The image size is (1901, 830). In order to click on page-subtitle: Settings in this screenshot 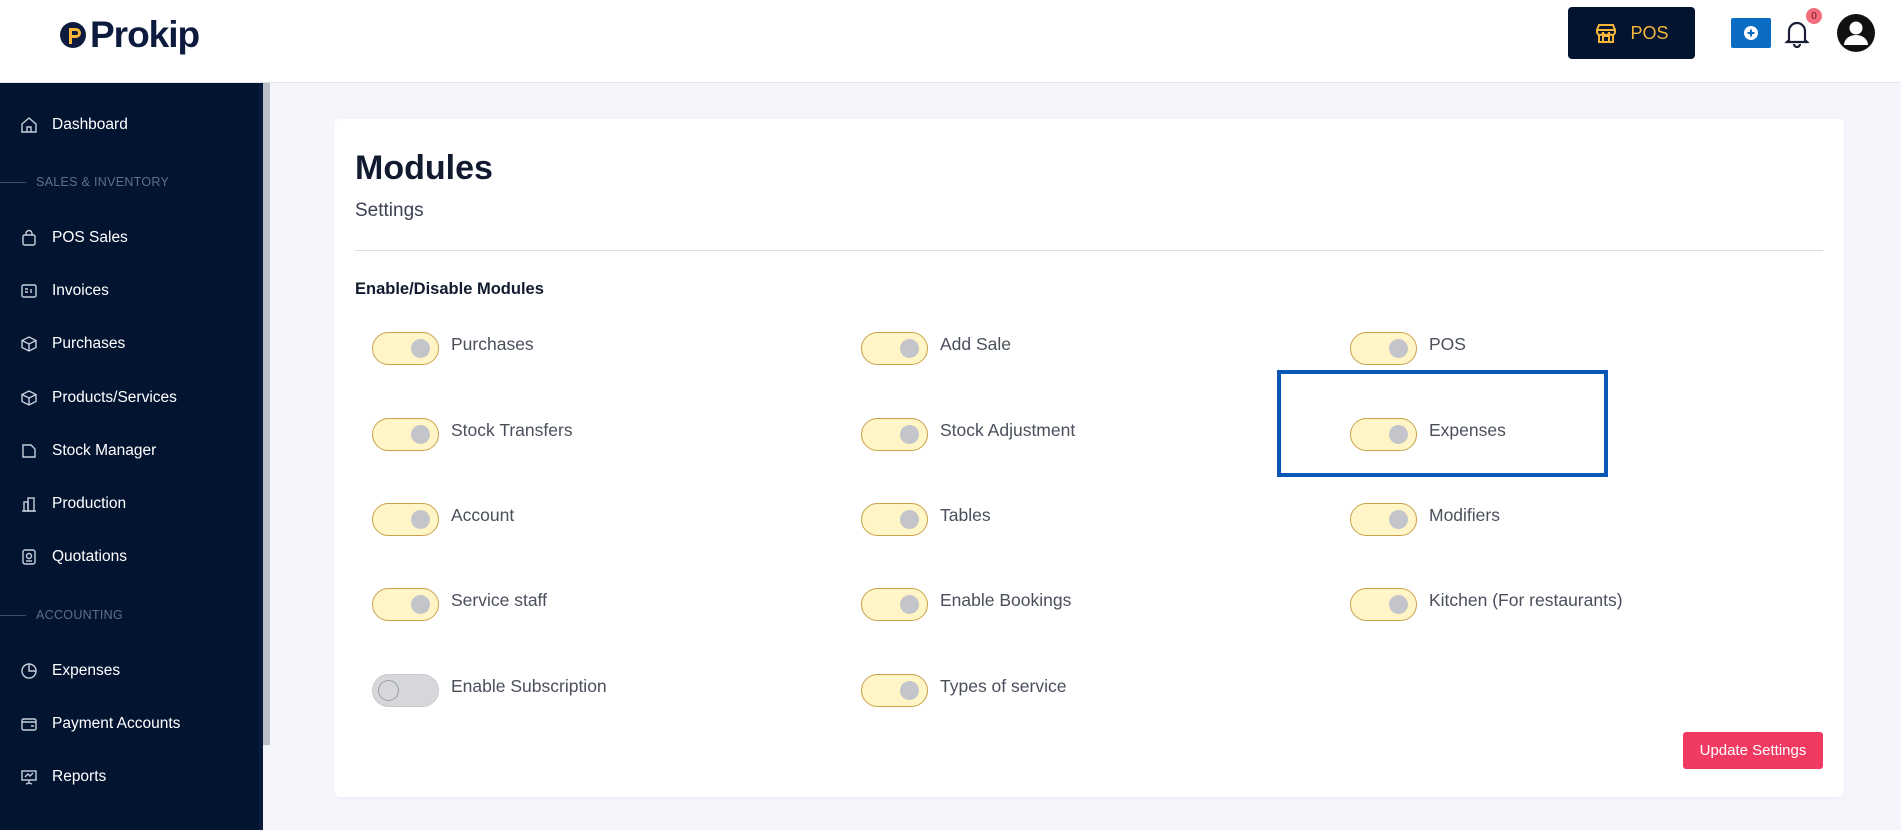, I will do `click(389, 210)`.